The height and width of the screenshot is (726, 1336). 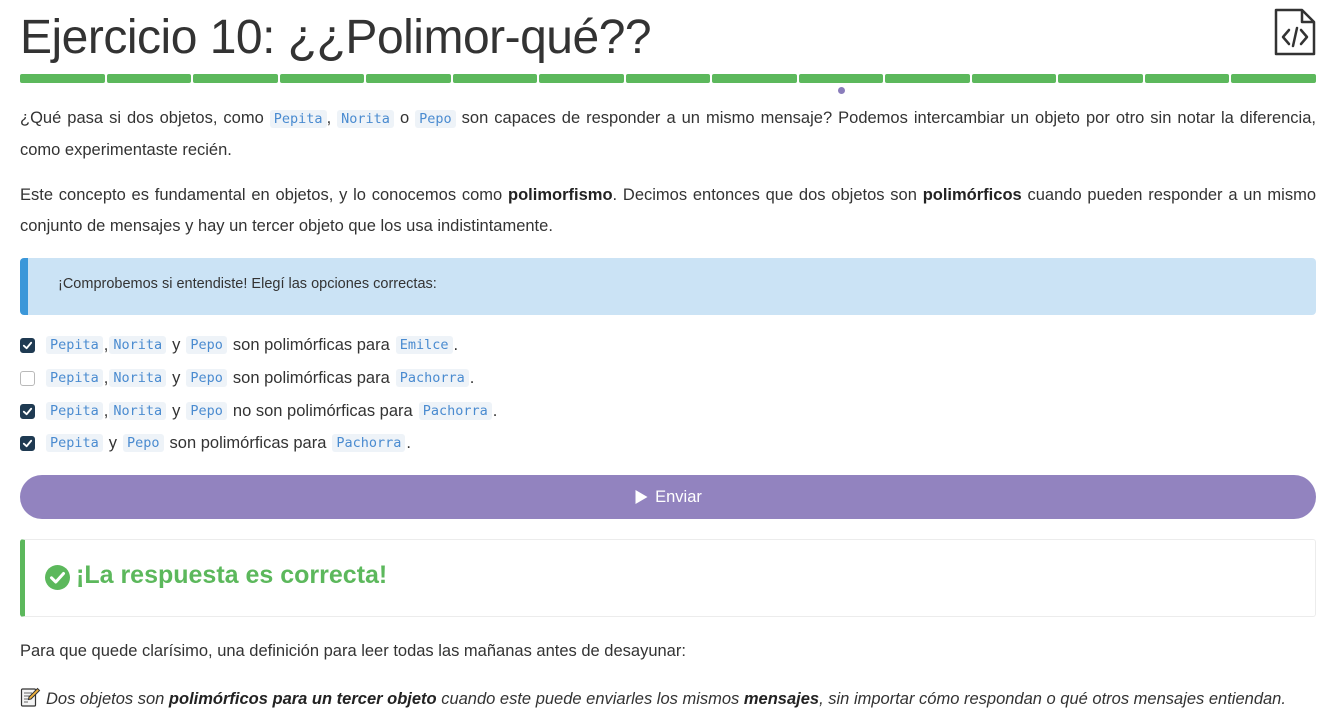 I want to click on check-circle-icon, so click(x=57, y=577).